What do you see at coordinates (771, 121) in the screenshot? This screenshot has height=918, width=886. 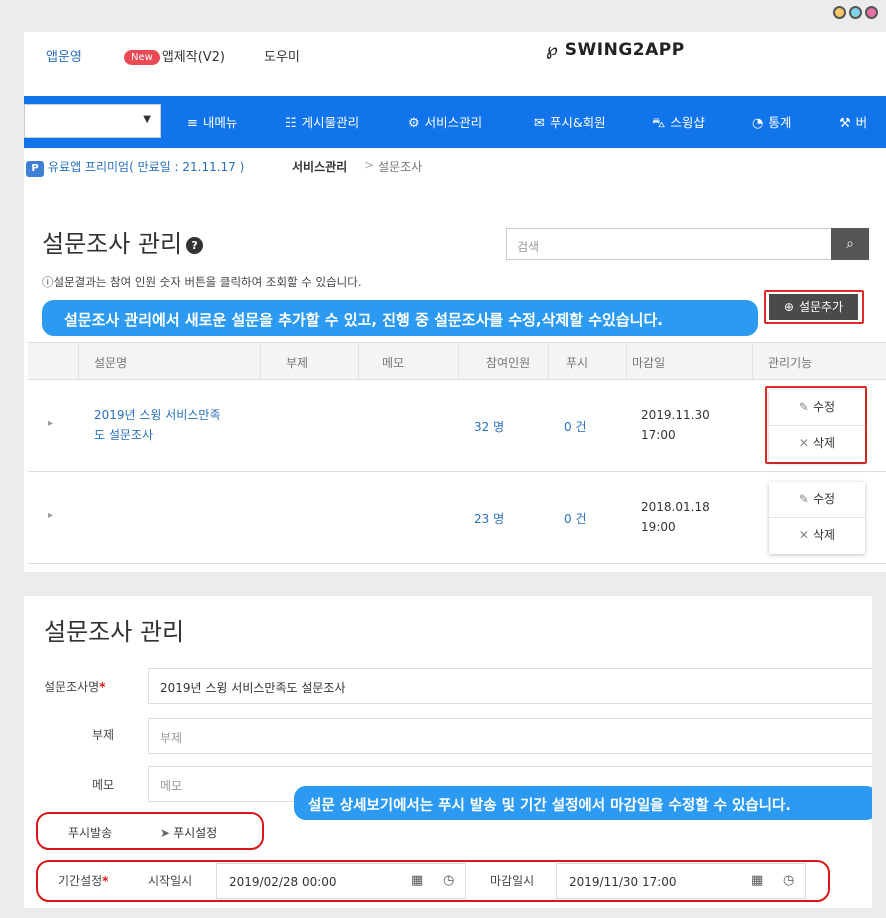 I see `nav-item-stats: ◔ 통계` at bounding box center [771, 121].